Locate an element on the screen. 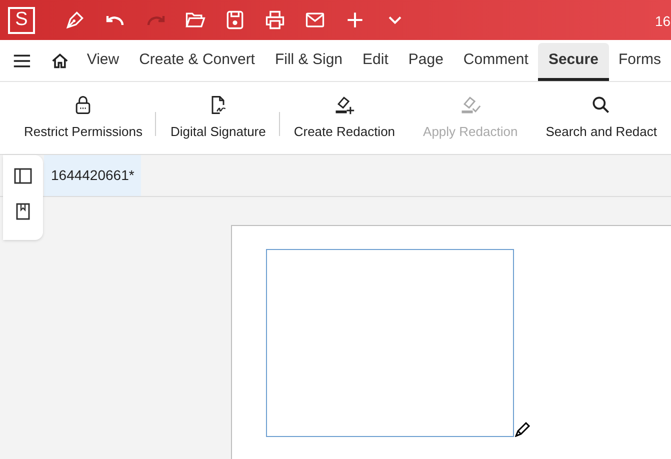 This screenshot has height=459, width=671. eraser-plus-icon is located at coordinates (344, 105).